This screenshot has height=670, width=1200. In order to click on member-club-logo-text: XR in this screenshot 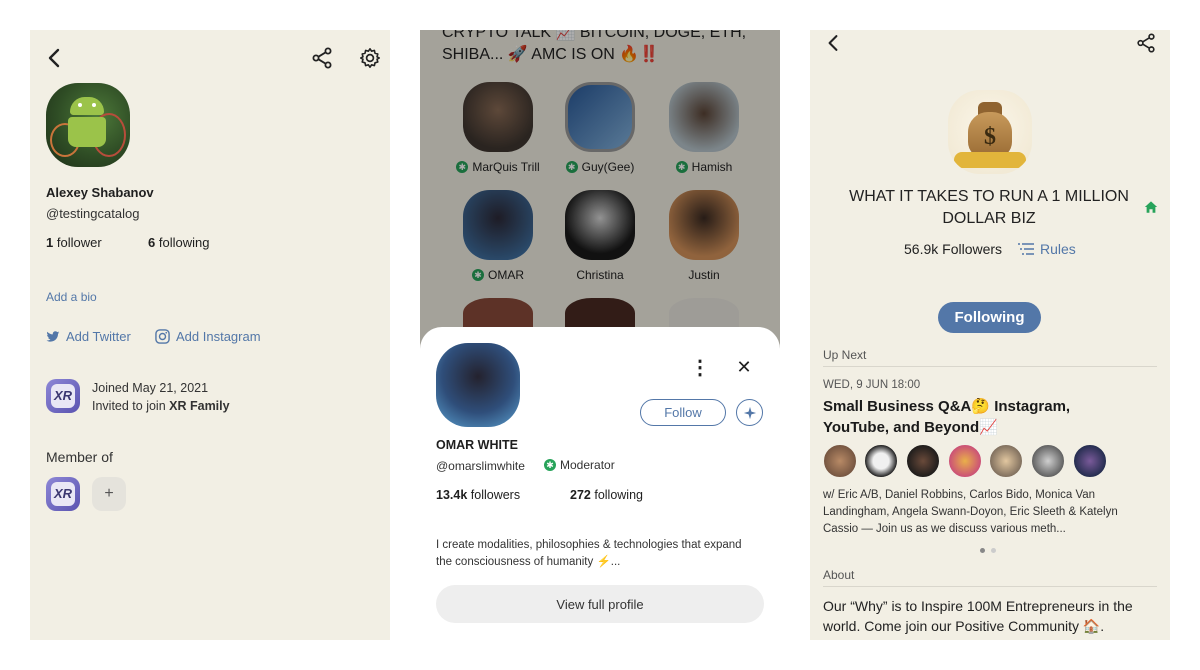, I will do `click(63, 494)`.